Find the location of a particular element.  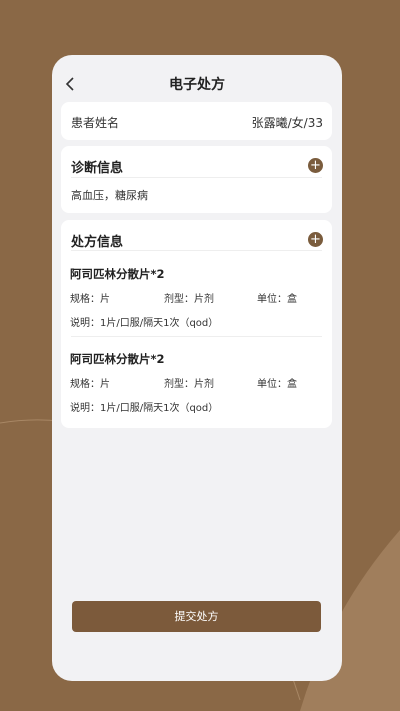

page-title: 电子处方 is located at coordinates (197, 85).